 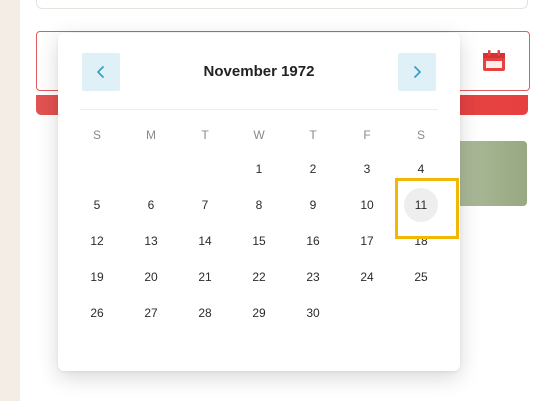 I want to click on next-month-button, so click(x=417, y=72).